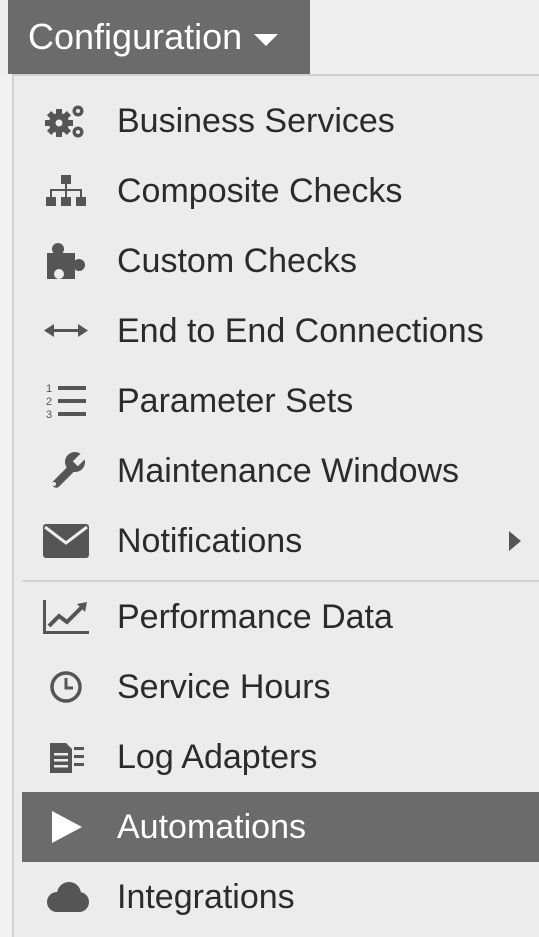  I want to click on top-bar: Configuration, so click(269, 37).